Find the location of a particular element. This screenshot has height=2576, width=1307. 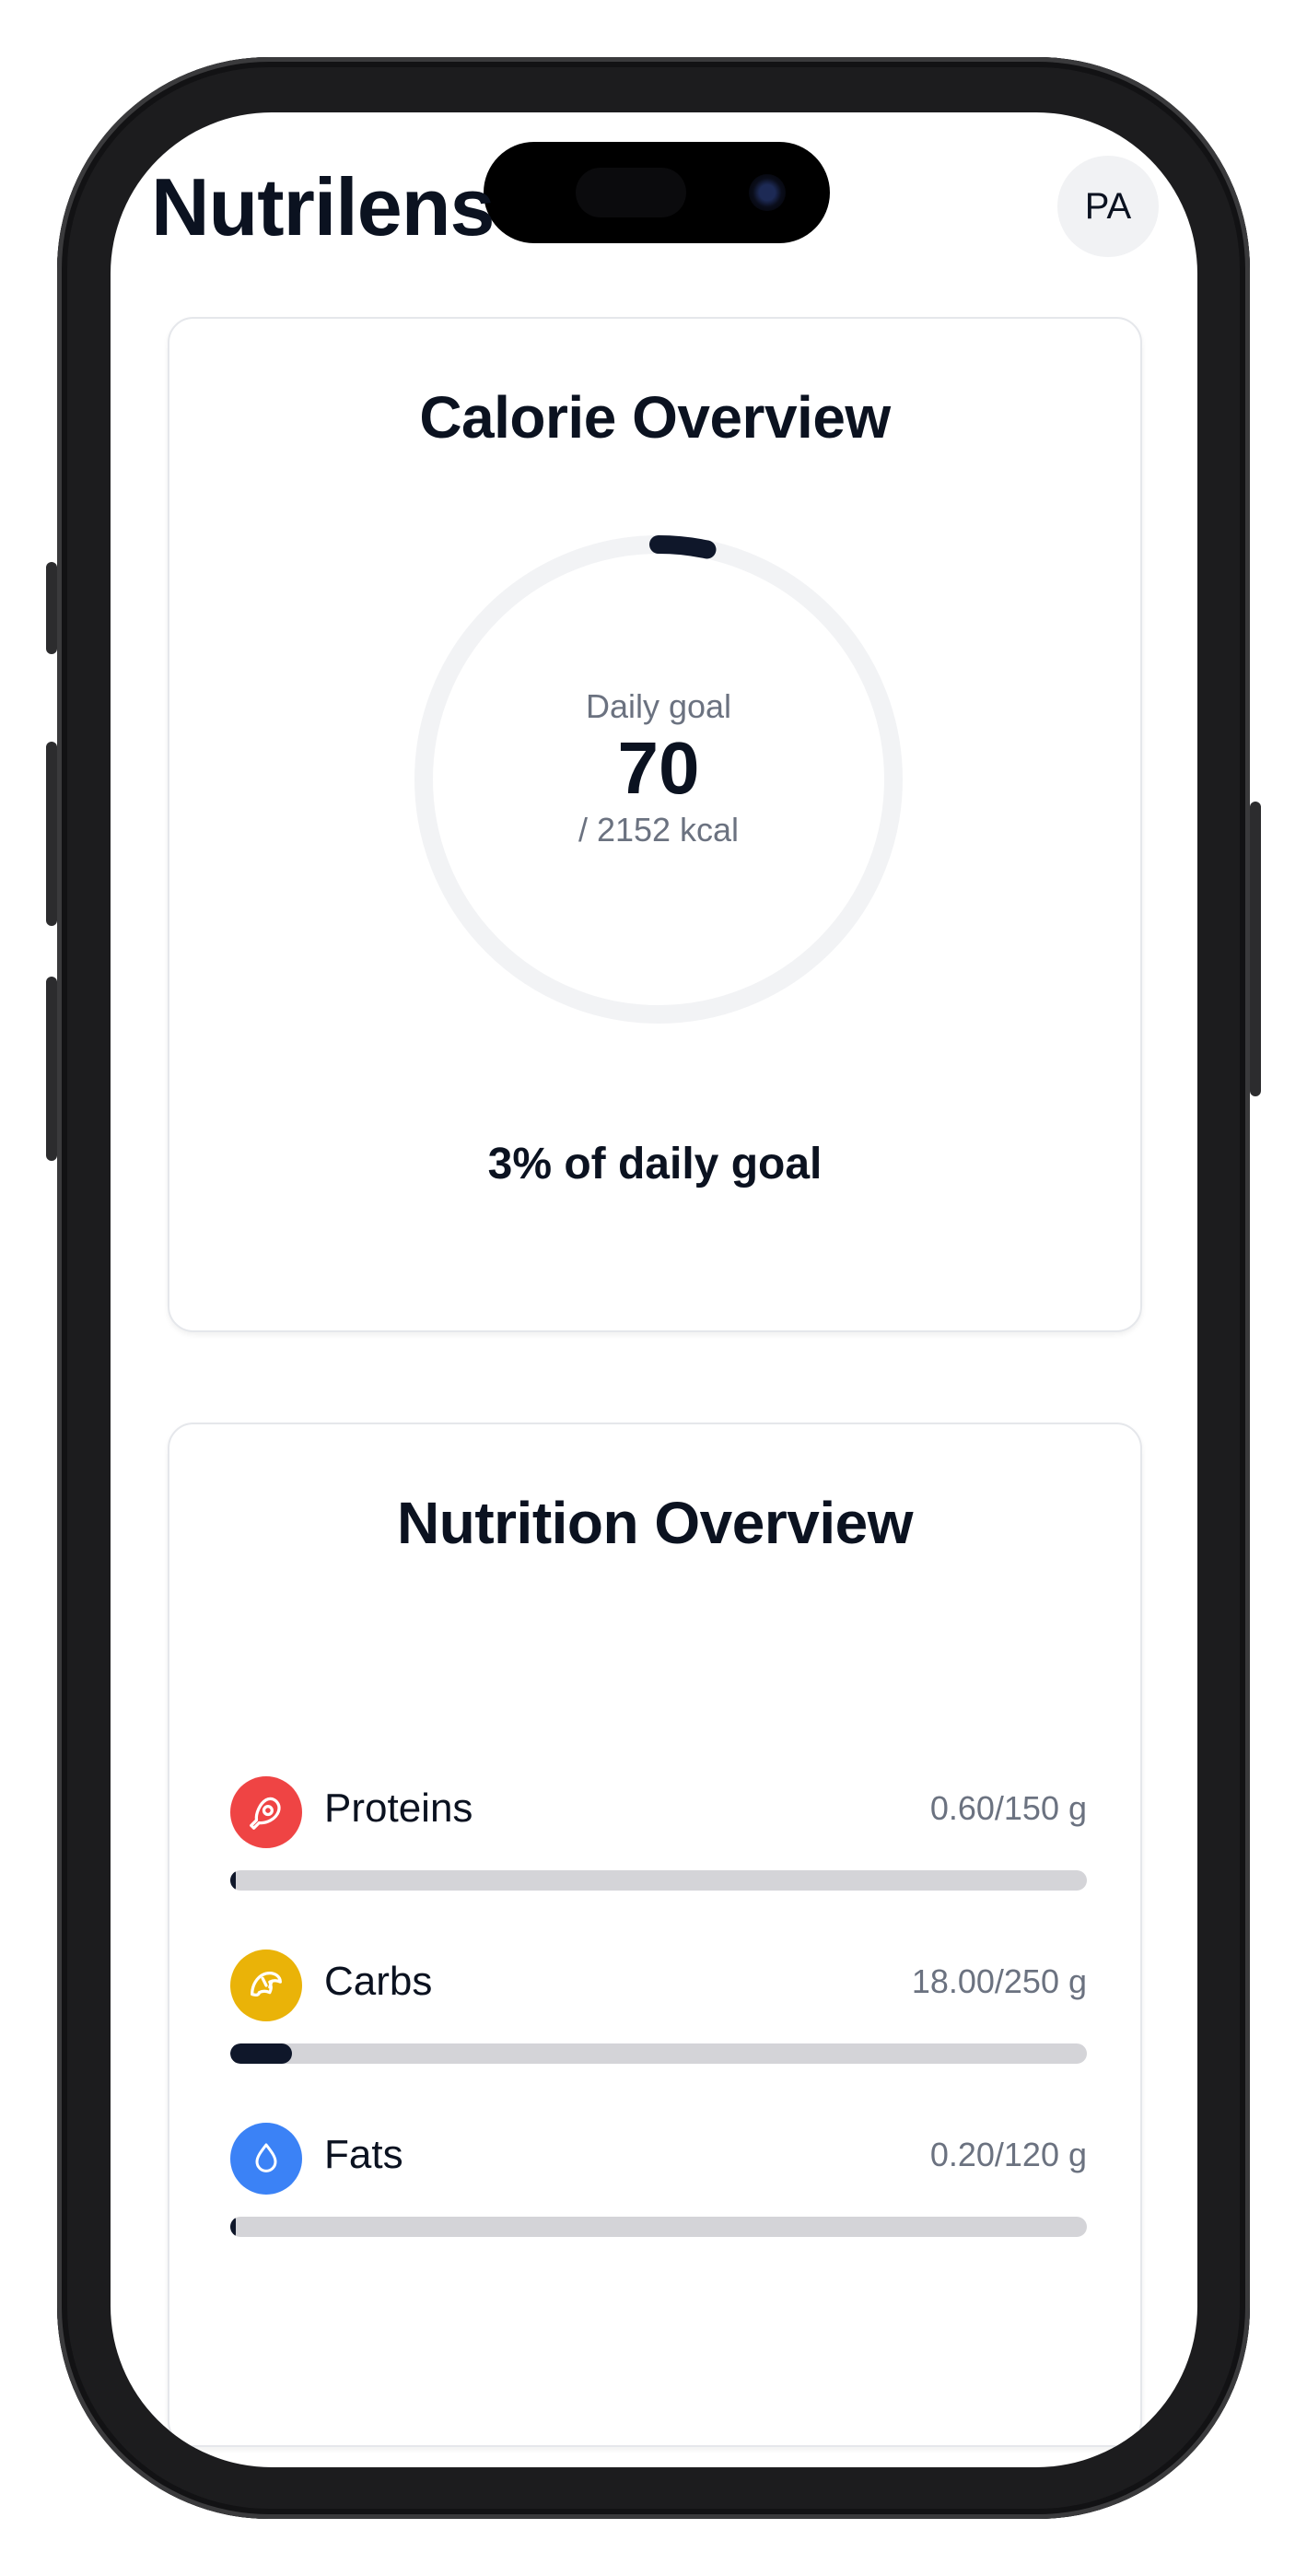

daily-goal-label: Daily goal is located at coordinates (659, 706).